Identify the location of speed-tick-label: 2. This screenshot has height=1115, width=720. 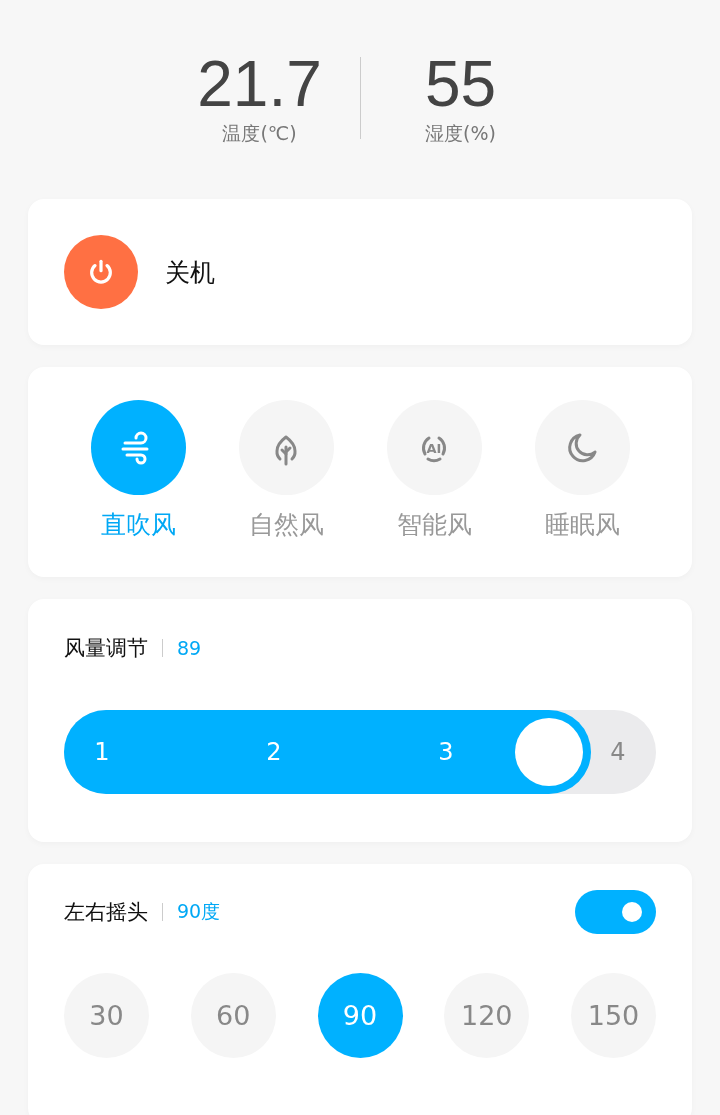
(274, 752).